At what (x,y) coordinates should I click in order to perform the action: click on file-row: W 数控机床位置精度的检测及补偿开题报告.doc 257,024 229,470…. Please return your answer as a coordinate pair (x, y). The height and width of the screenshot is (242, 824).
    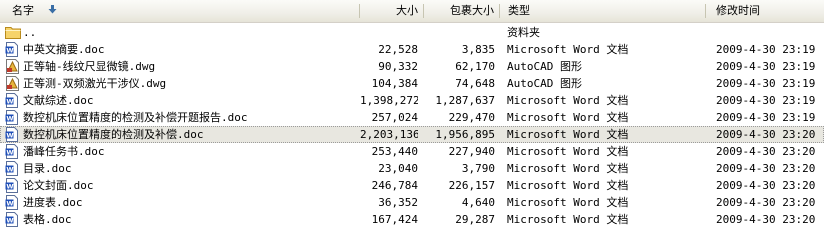
    Looking at the image, I should click on (412, 117).